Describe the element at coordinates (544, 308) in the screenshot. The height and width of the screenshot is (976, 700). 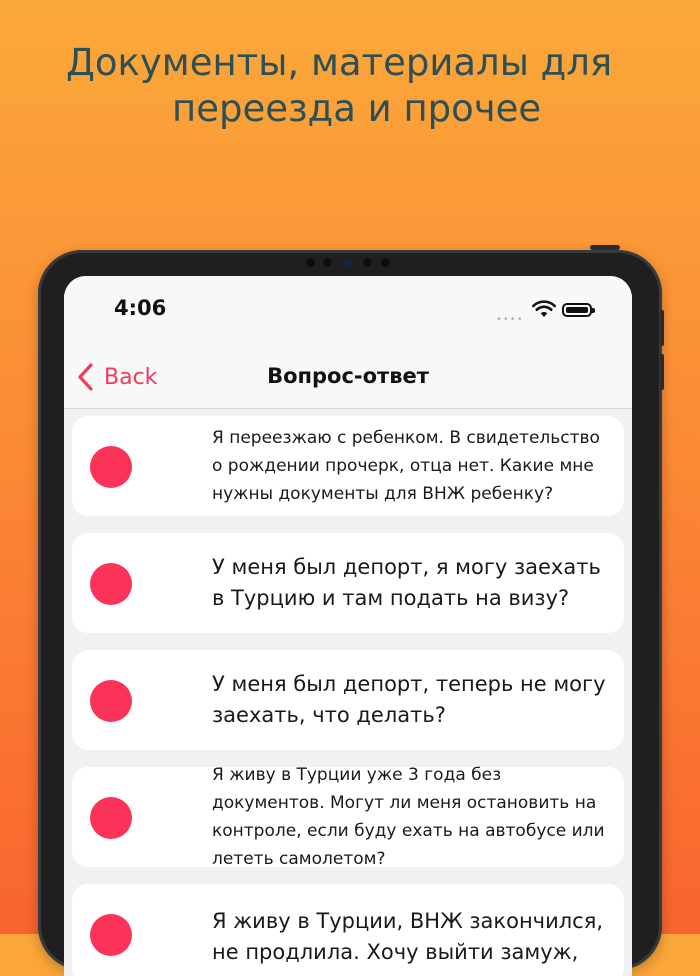
I see `wifi-icon` at that location.